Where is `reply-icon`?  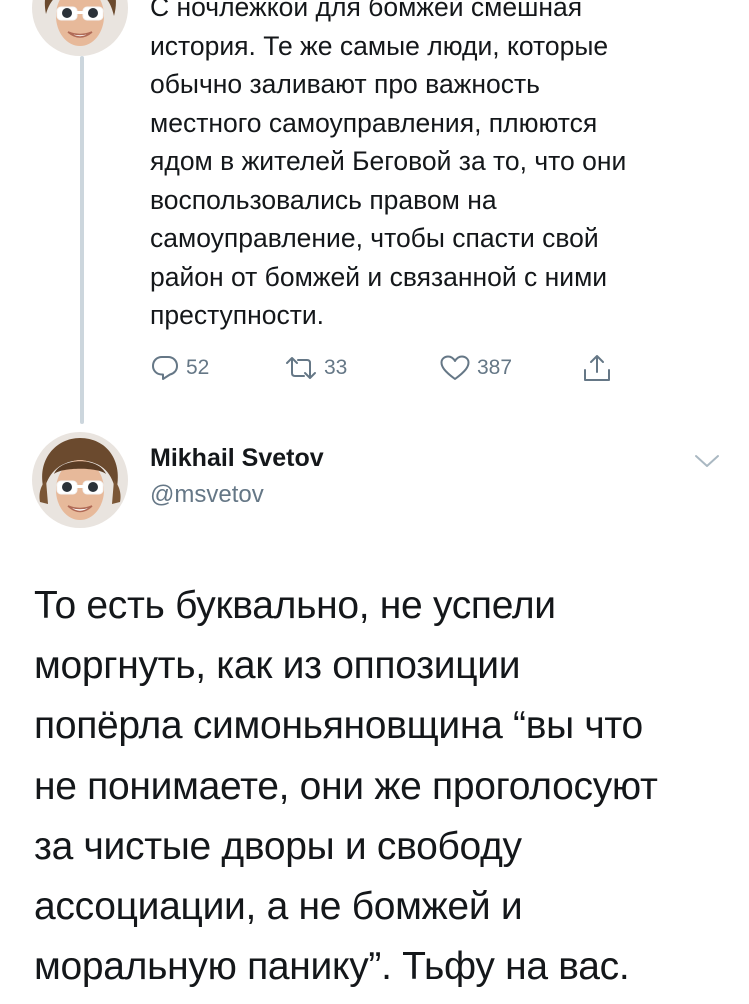 reply-icon is located at coordinates (165, 368).